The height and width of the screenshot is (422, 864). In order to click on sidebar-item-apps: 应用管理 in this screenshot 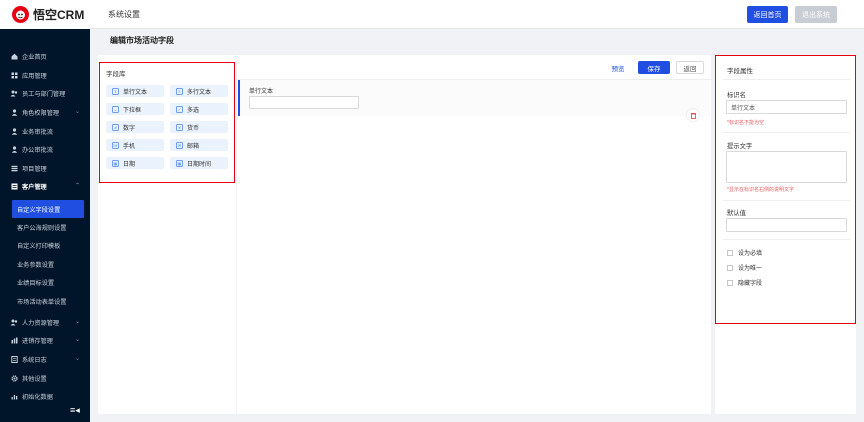, I will do `click(45, 75)`.